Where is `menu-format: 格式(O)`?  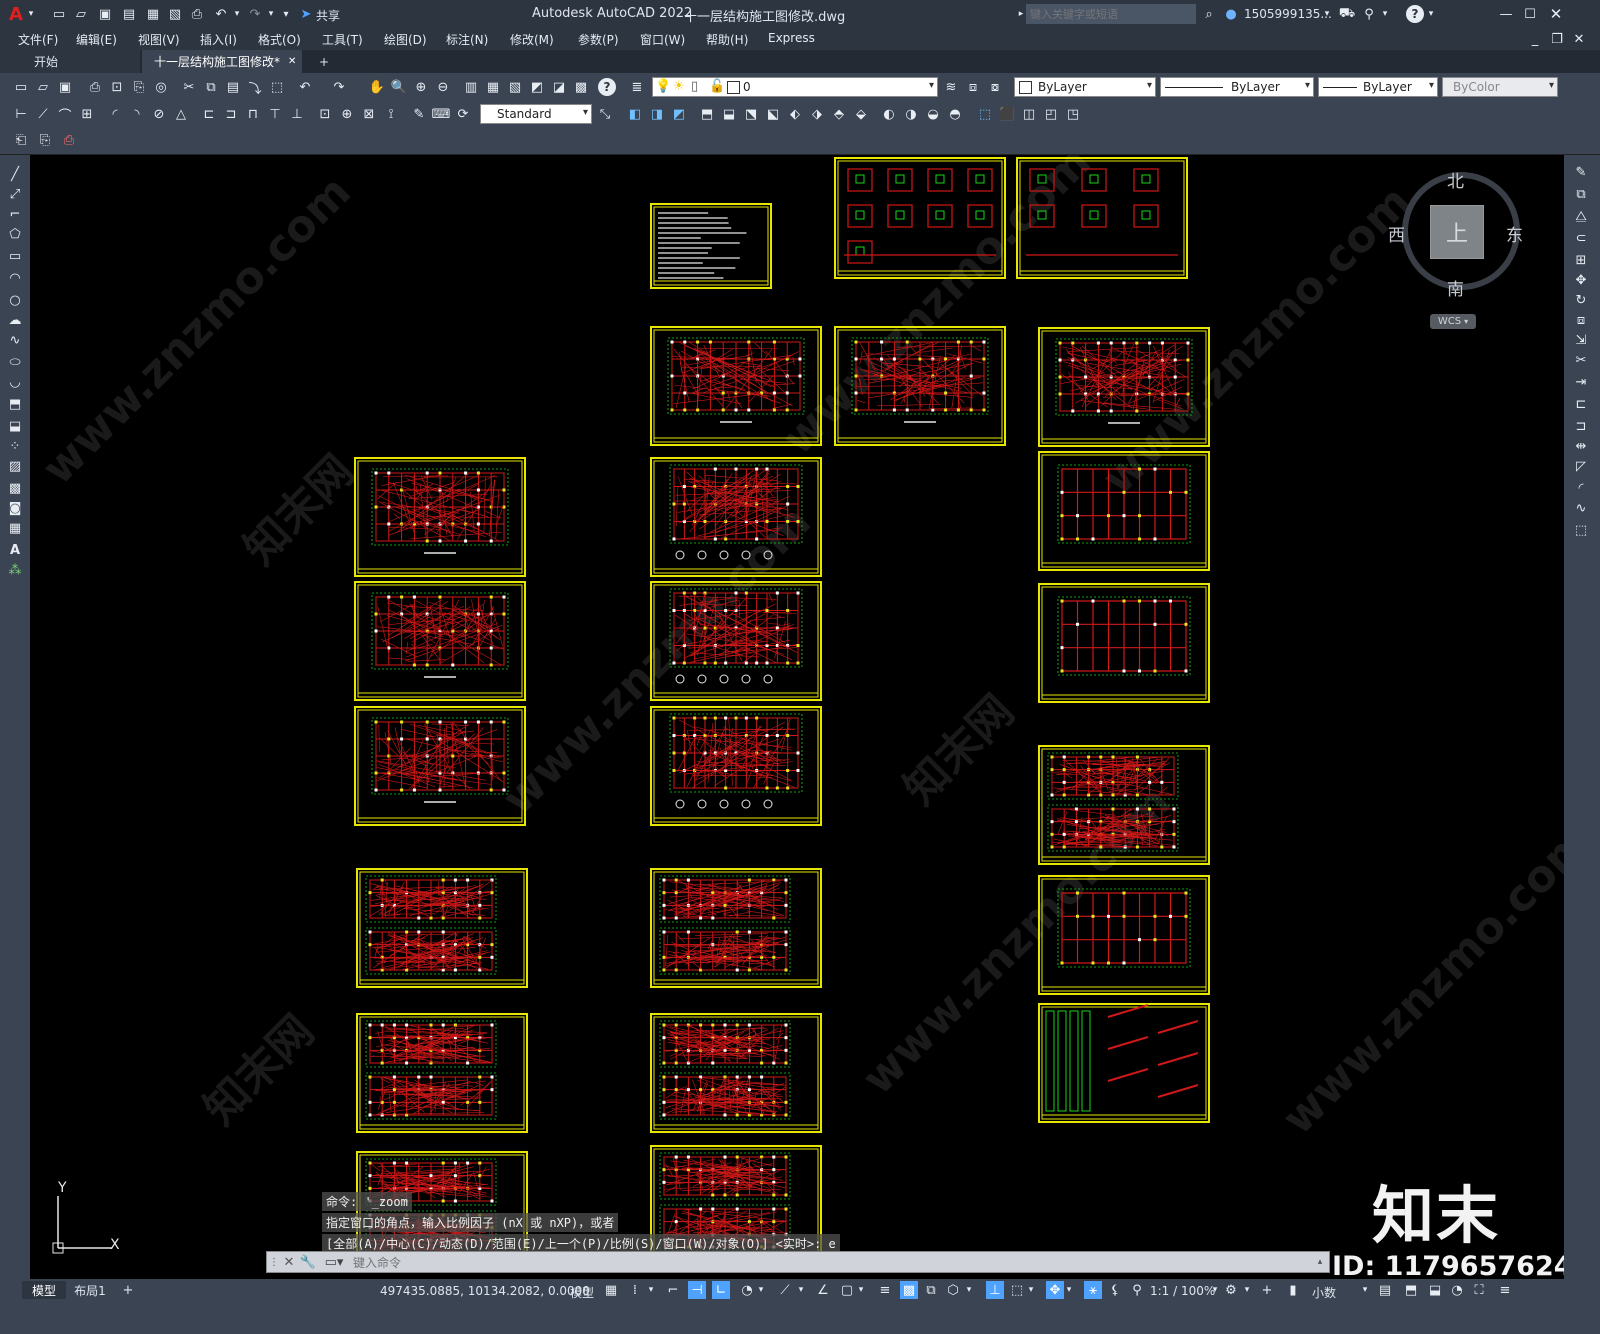 menu-format: 格式(O) is located at coordinates (279, 39).